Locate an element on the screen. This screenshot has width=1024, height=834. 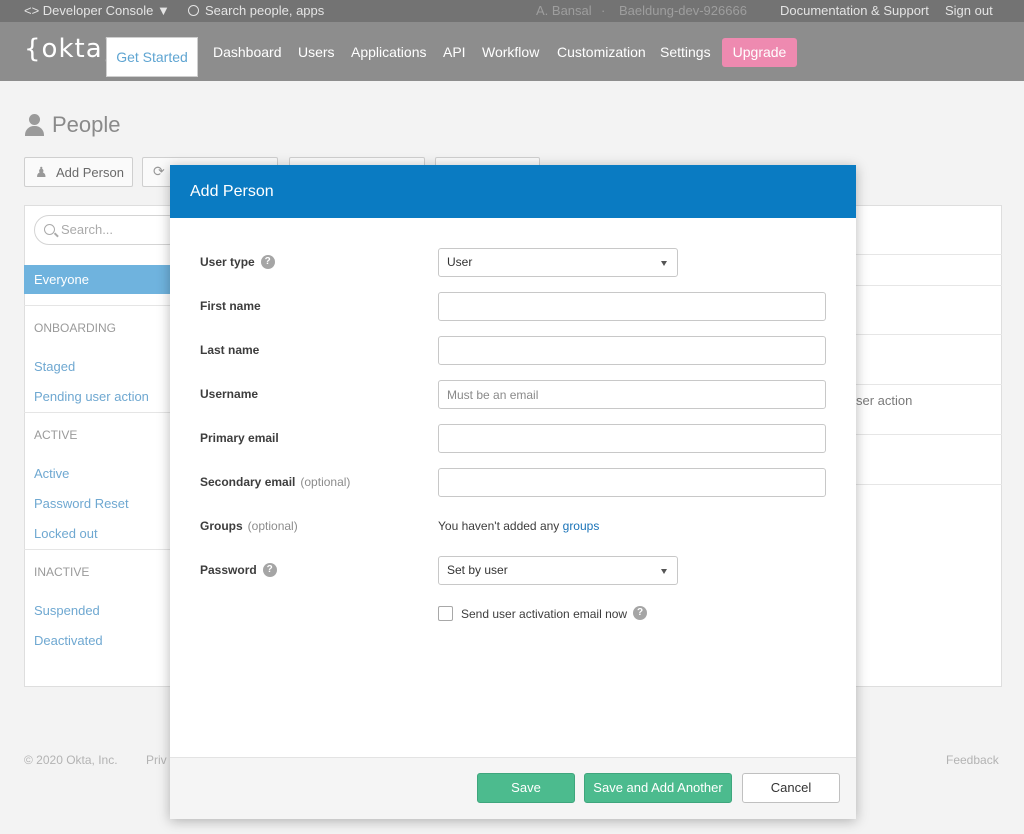
last-name-field is located at coordinates (632, 350).